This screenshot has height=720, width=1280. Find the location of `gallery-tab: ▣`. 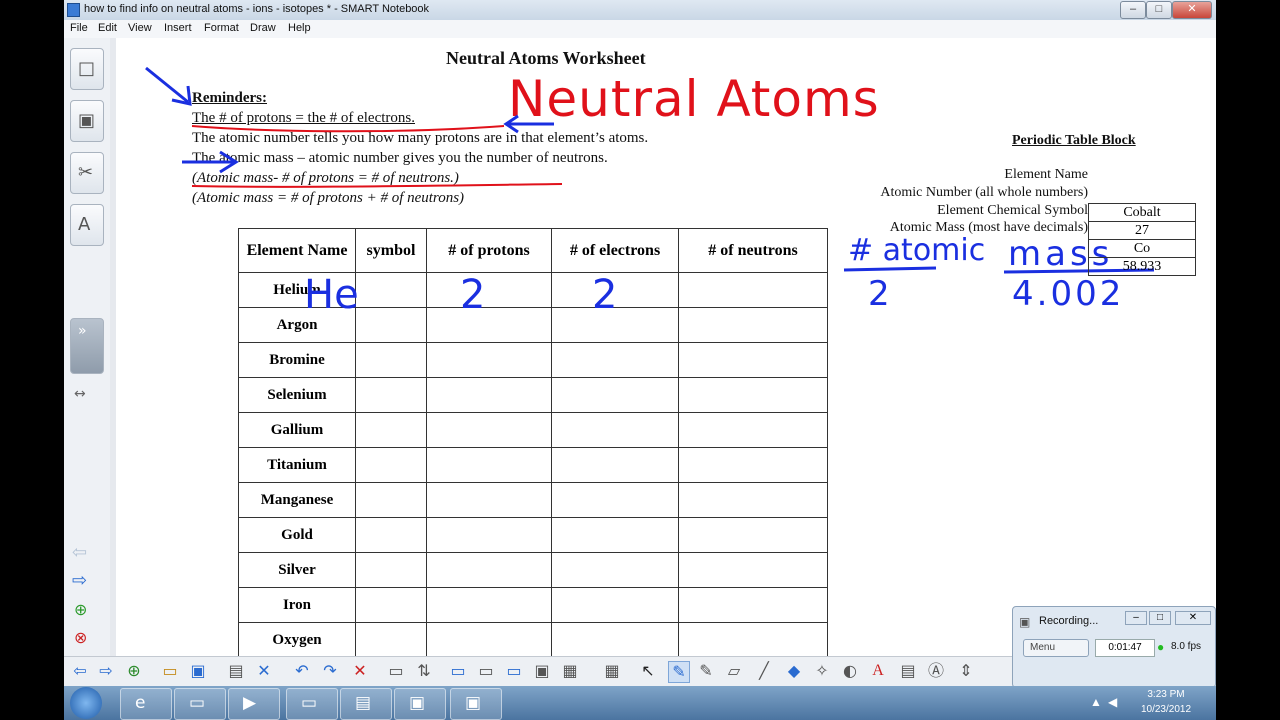

gallery-tab: ▣ is located at coordinates (87, 121).